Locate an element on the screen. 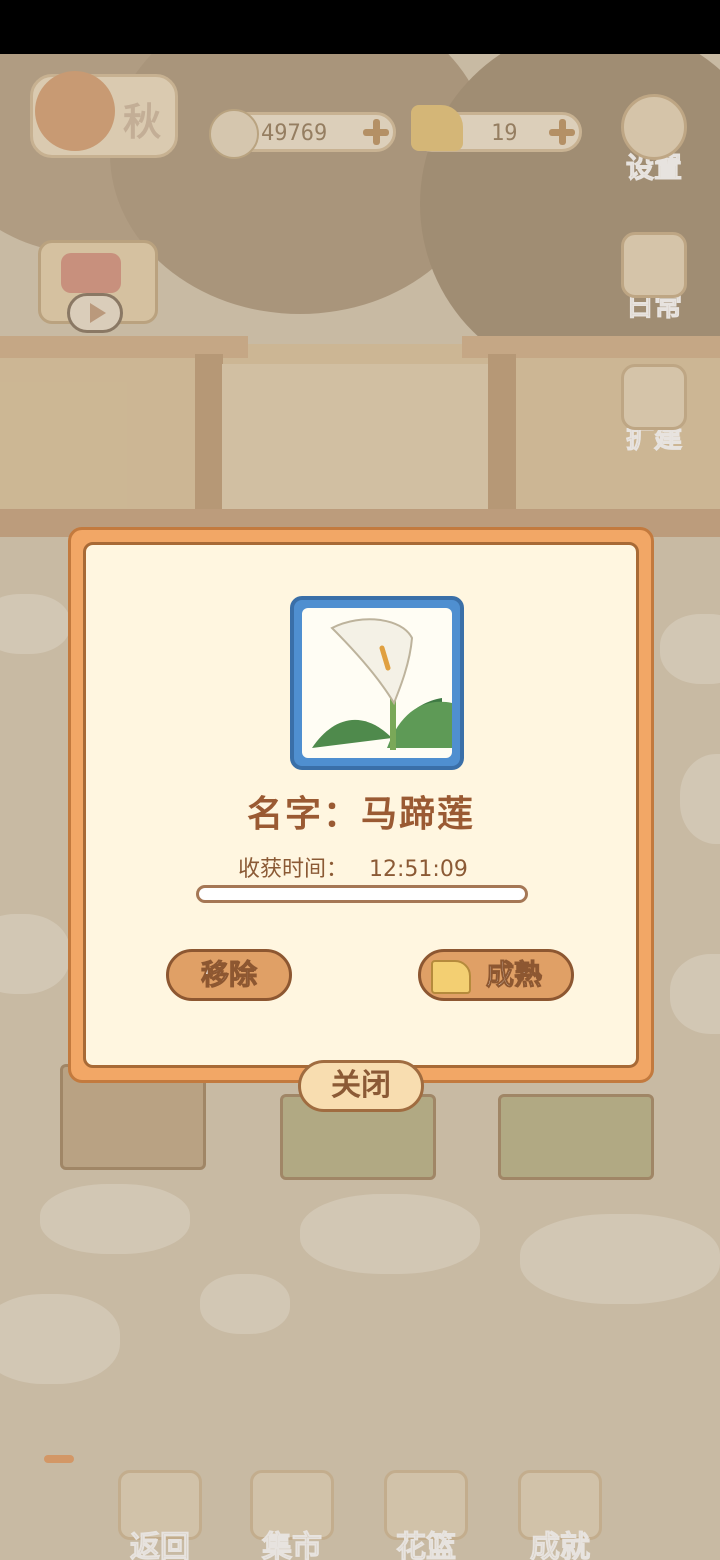 The image size is (720, 1560). harvest-time-label: 收获时间： is located at coordinates (293, 869).